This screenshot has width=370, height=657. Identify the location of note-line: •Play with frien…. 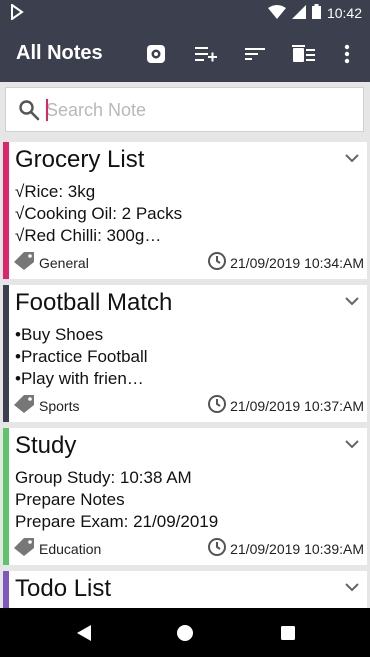
(79, 378).